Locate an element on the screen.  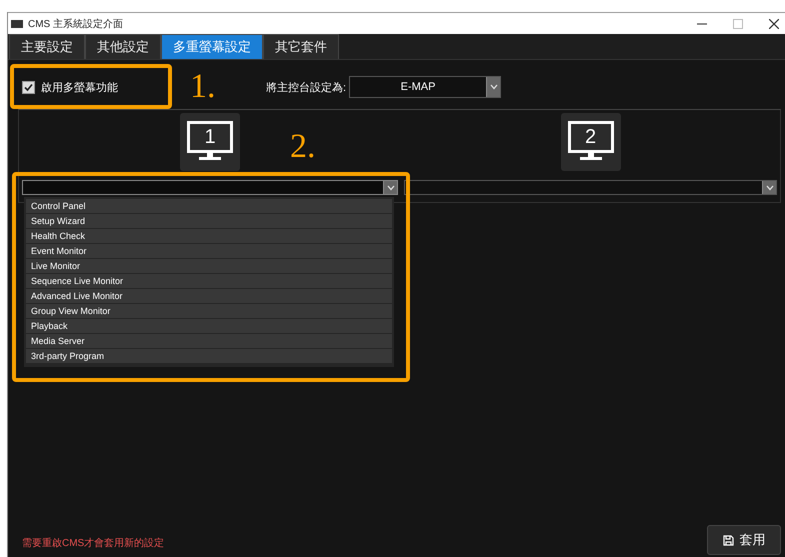
dropdown-option: Group View Monitor is located at coordinates (209, 311).